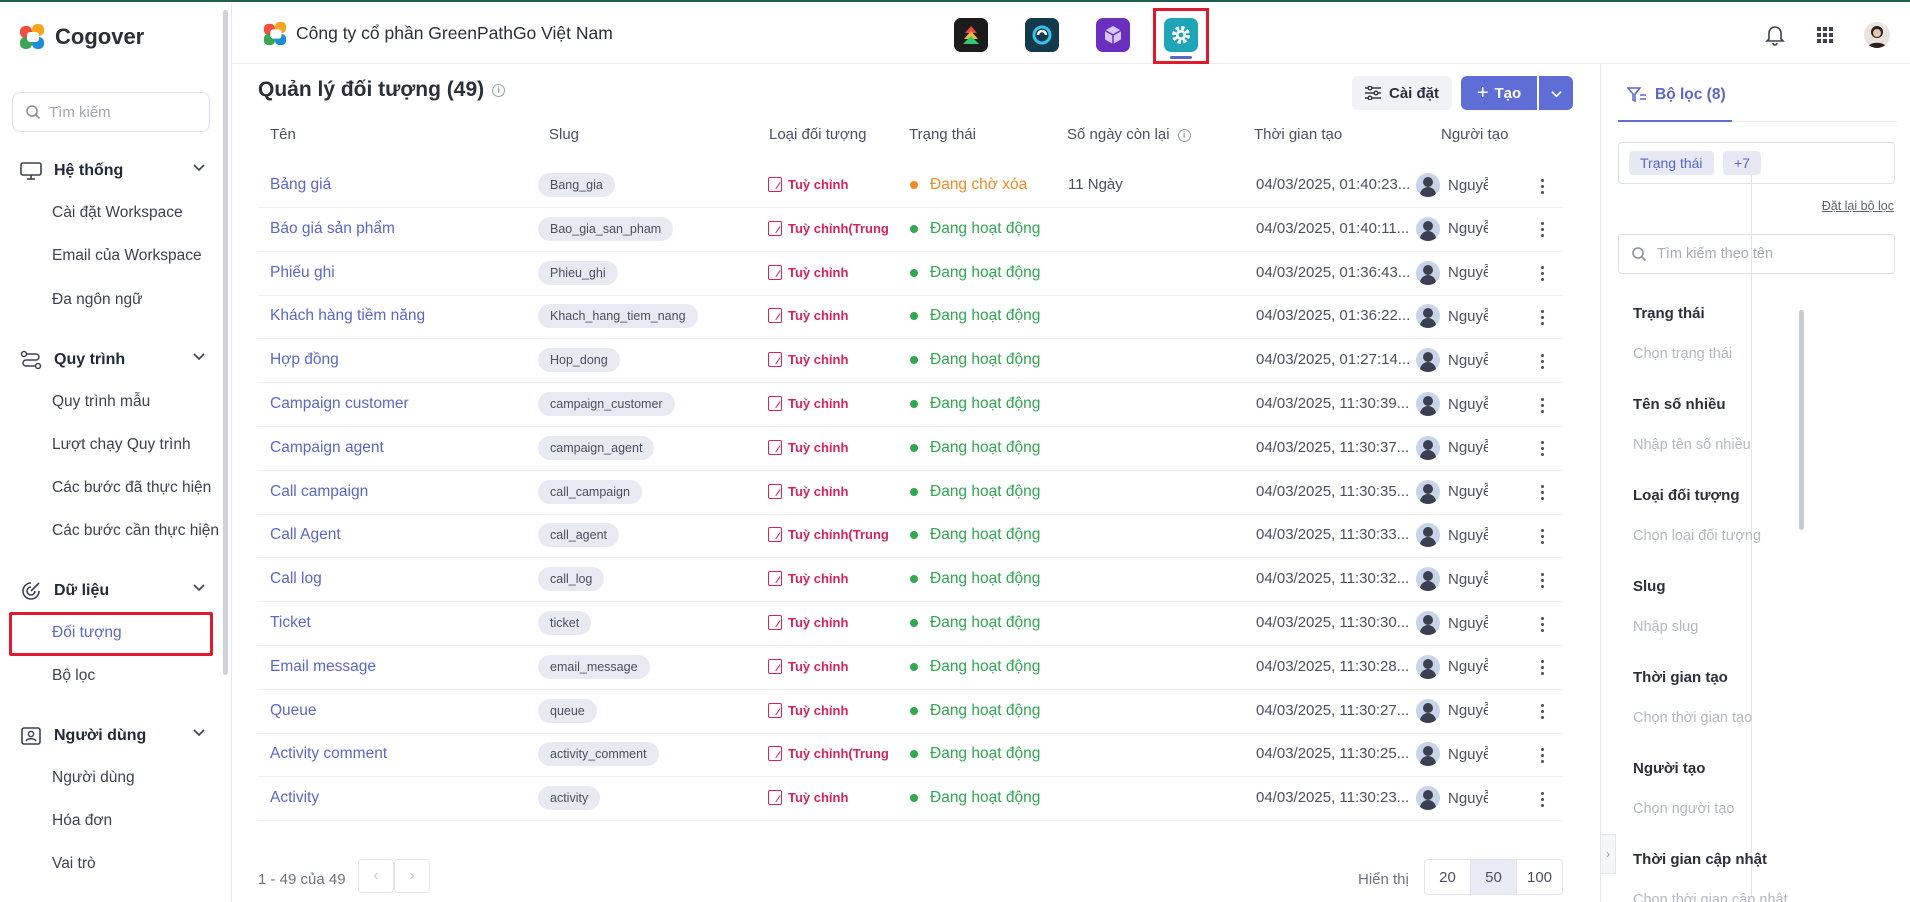  I want to click on object-name-link: Activity comment, so click(328, 754).